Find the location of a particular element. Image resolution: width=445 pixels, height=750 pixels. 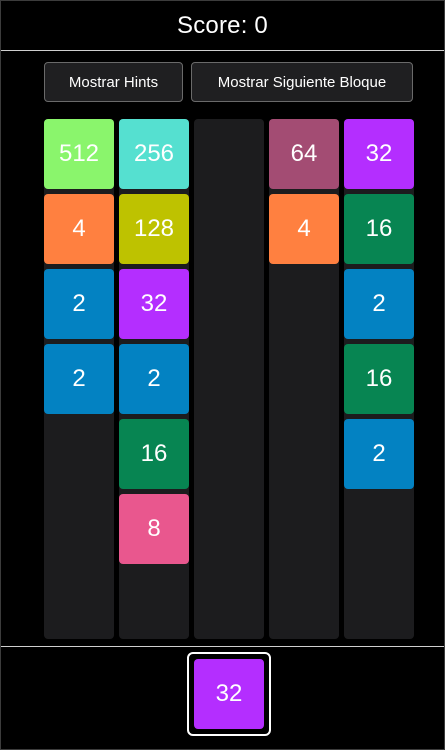

show-hints-button: Mostrar Hints is located at coordinates (113, 82).